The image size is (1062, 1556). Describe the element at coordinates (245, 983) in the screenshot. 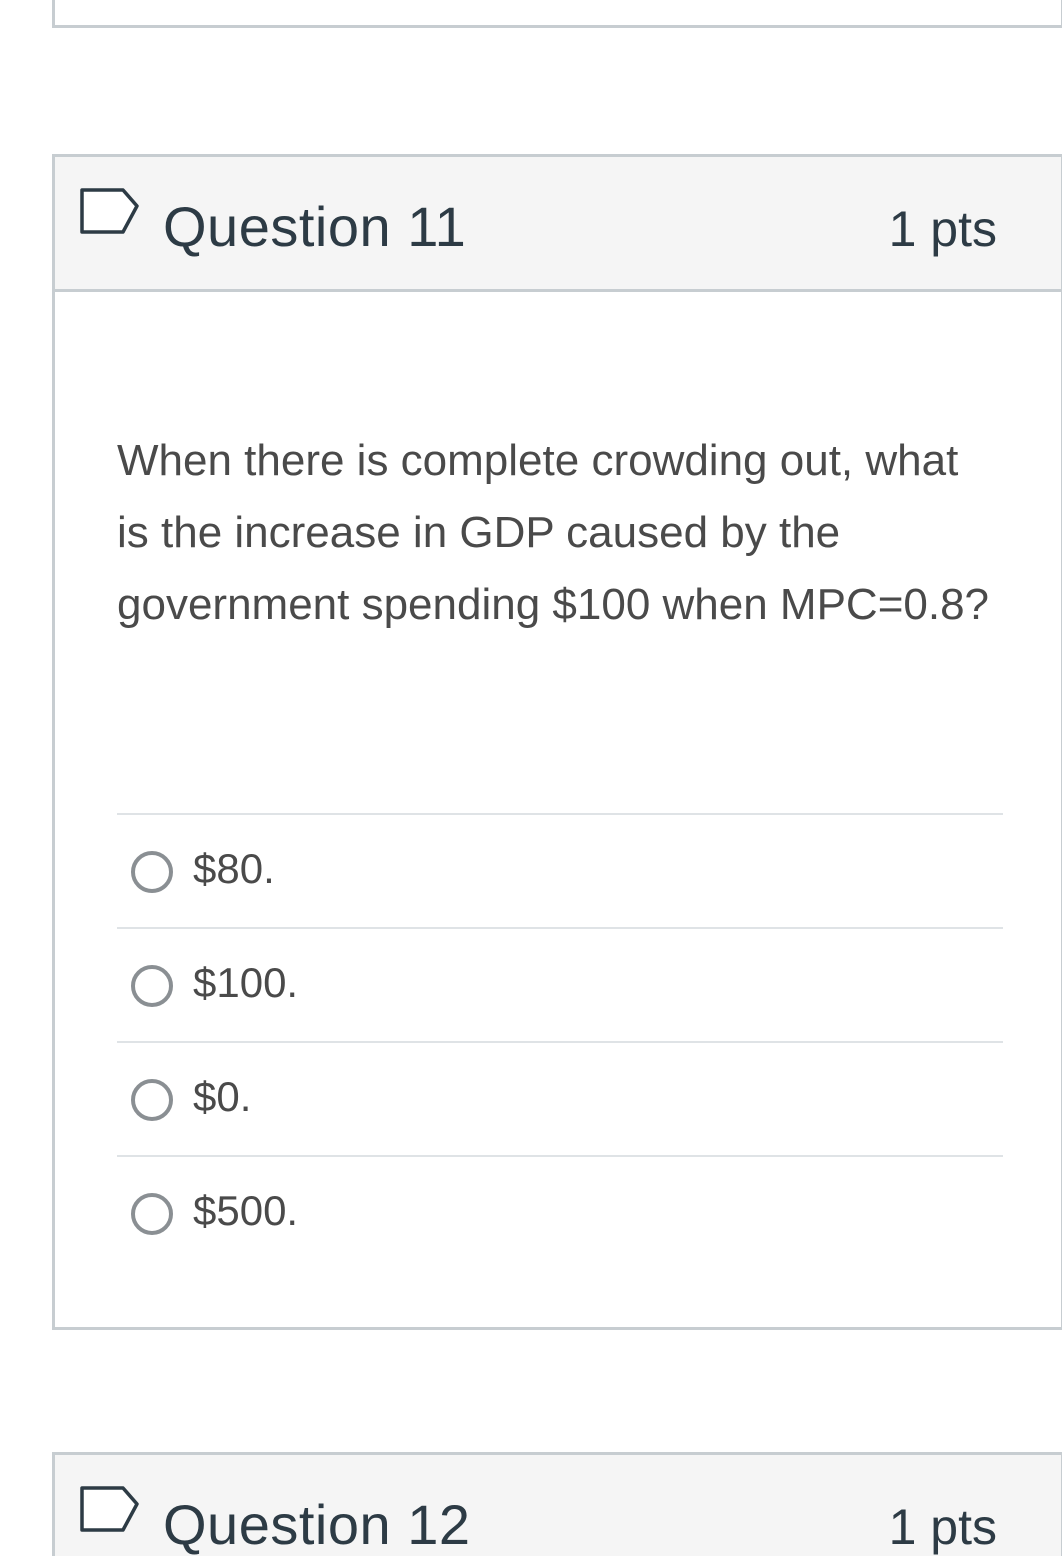

I see `answer-label: $100.` at that location.